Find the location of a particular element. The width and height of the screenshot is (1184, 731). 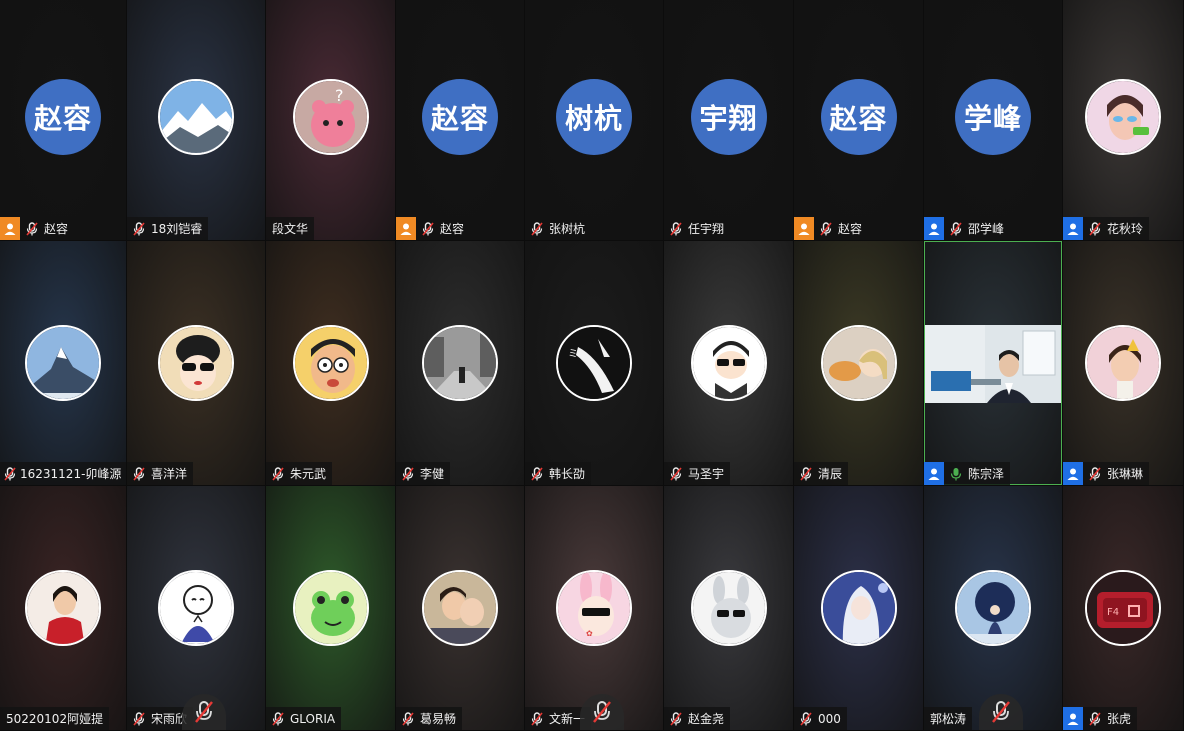

participant-tile: 宇翔 任宇翔 is located at coordinates (728, 120).